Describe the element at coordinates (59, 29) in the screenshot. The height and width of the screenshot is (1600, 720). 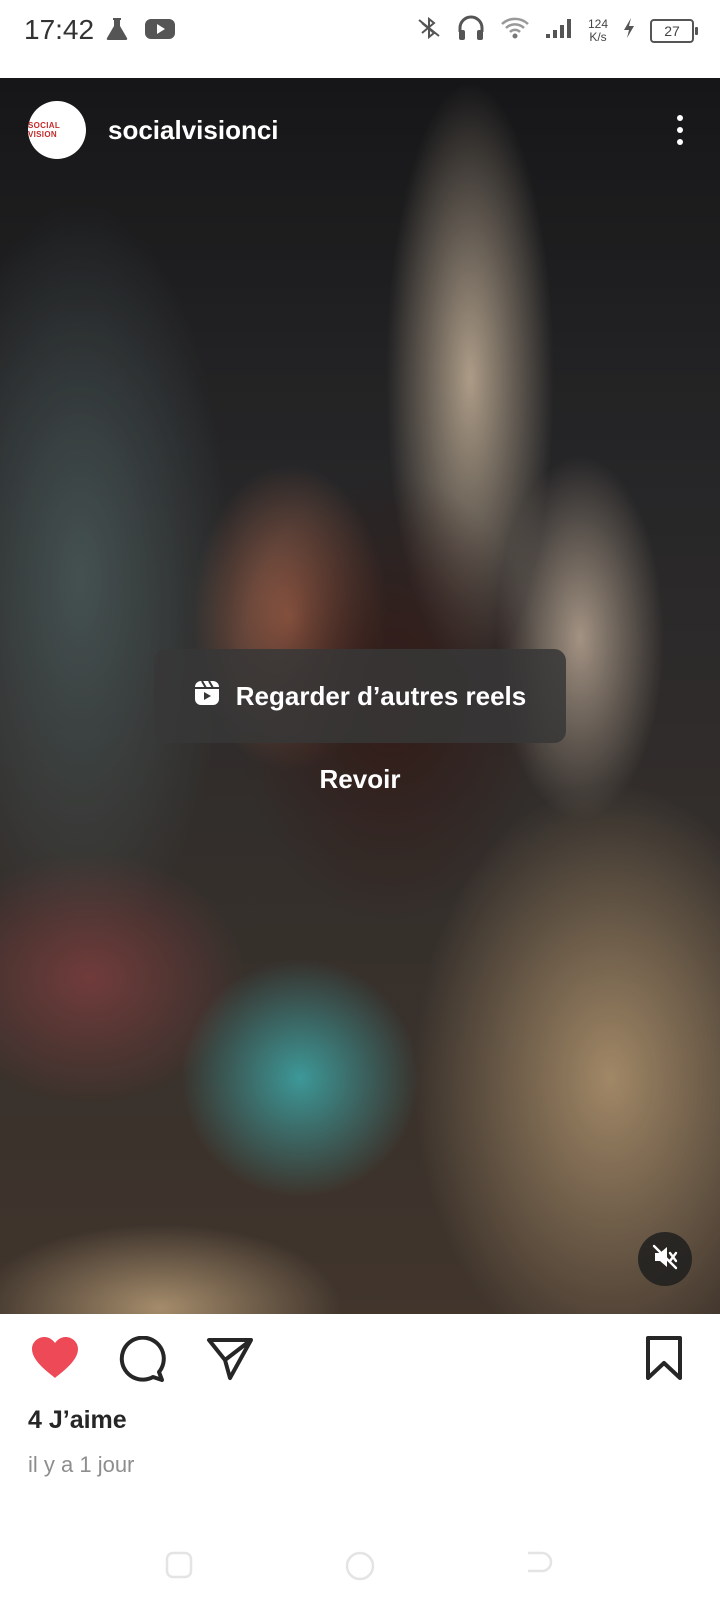
I see `status-time: 17:42` at that location.